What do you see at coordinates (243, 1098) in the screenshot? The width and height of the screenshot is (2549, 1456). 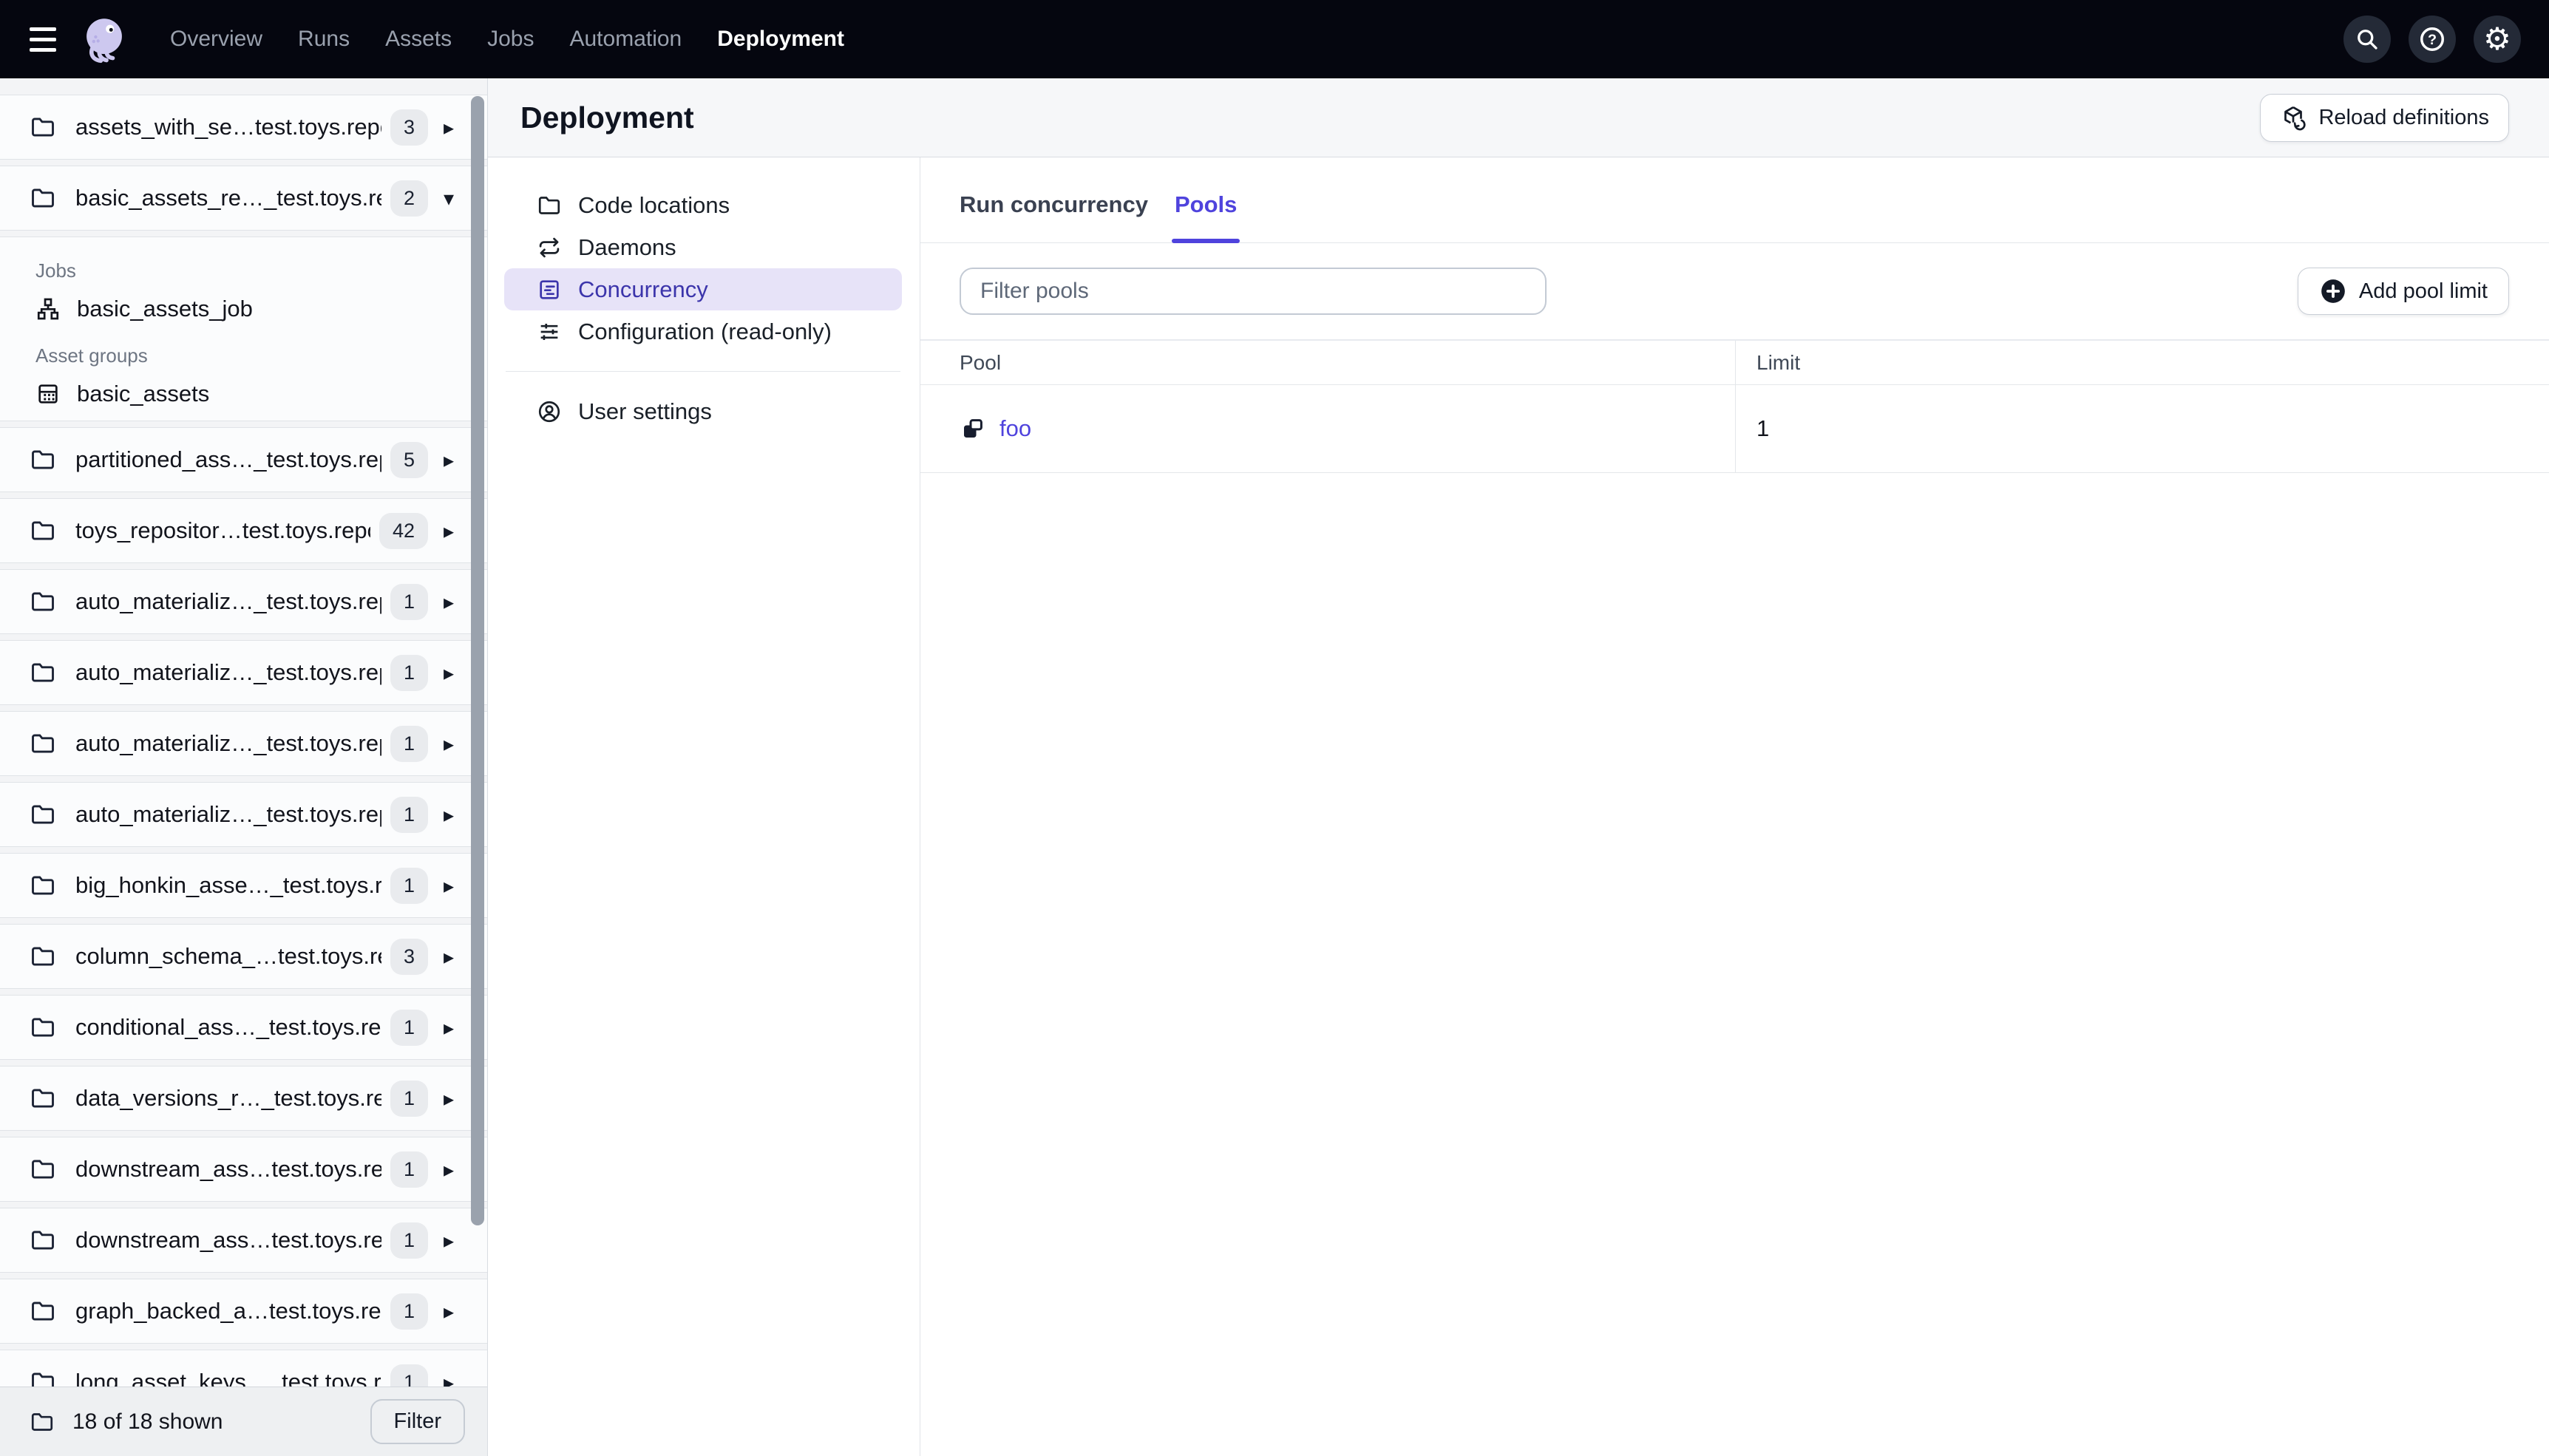 I see `code-location-row: data_versions_r…_test.toys.rep 1 ▸` at bounding box center [243, 1098].